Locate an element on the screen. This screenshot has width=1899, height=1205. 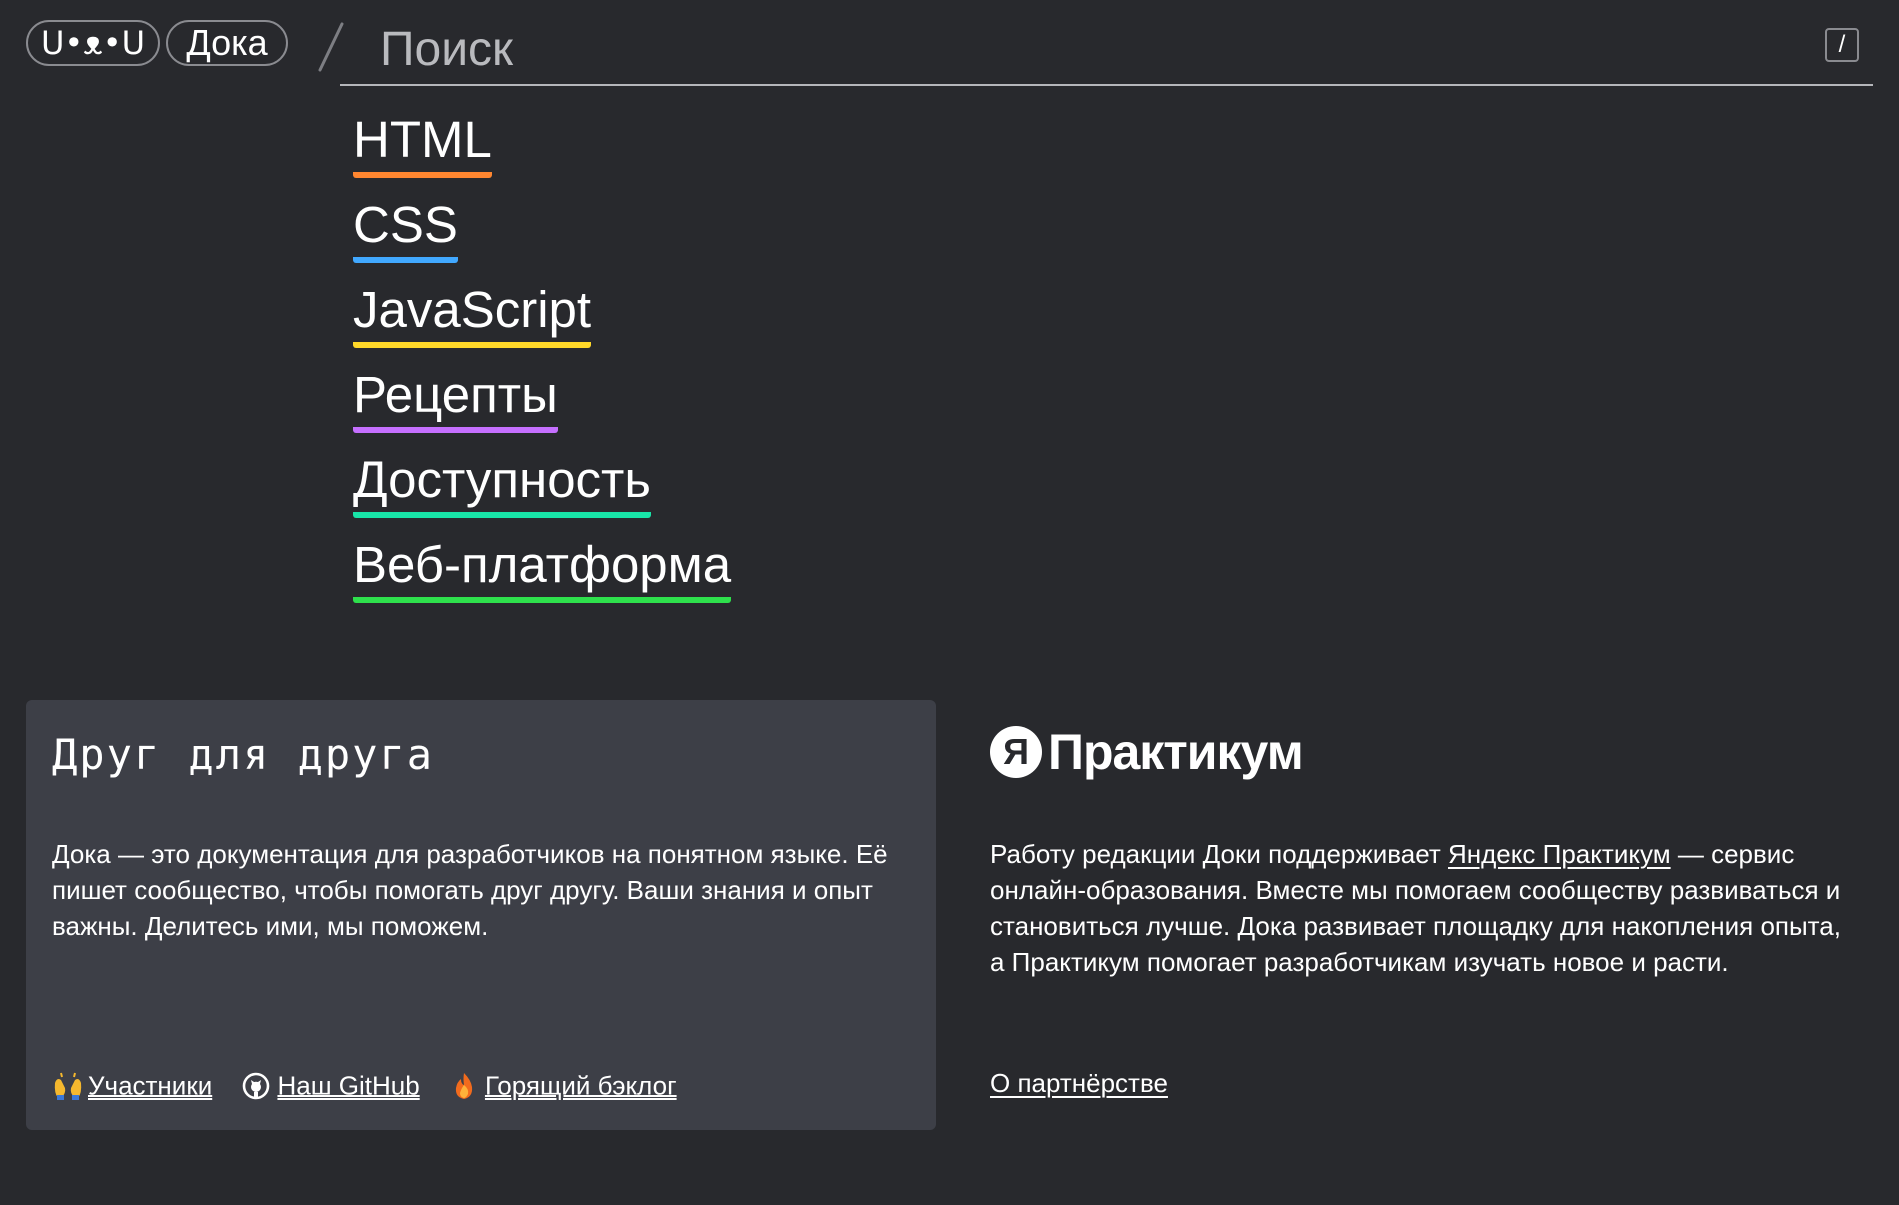
backlog-link-label: Горящий бэклог is located at coordinates (580, 1085).